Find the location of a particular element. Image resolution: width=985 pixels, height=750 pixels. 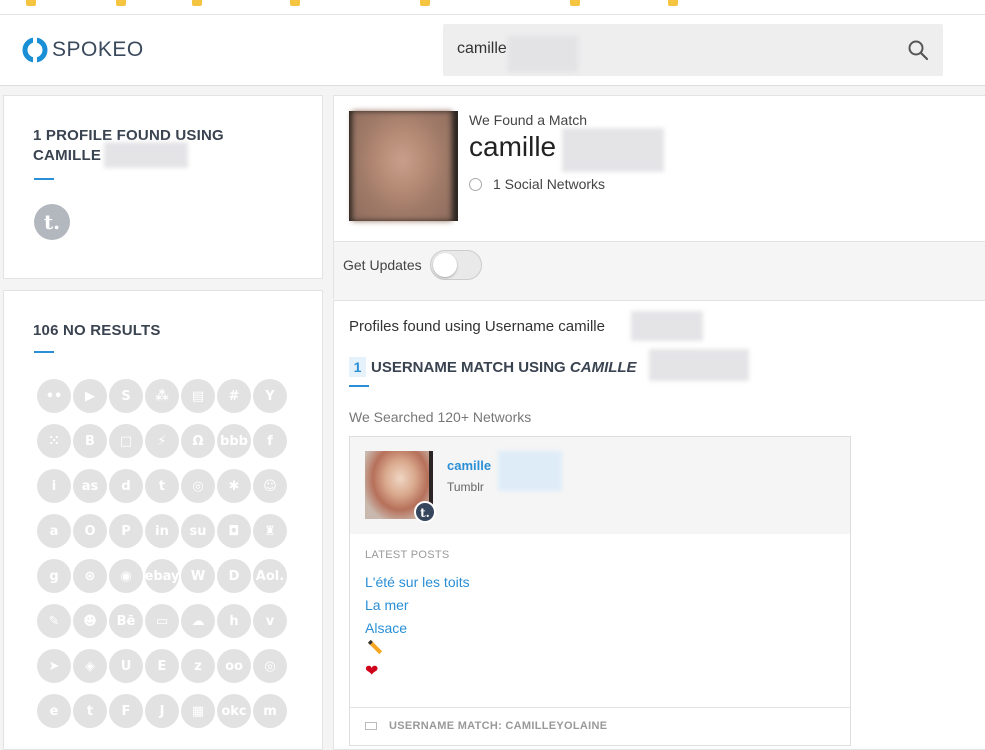

square-icon: □ is located at coordinates (126, 441).